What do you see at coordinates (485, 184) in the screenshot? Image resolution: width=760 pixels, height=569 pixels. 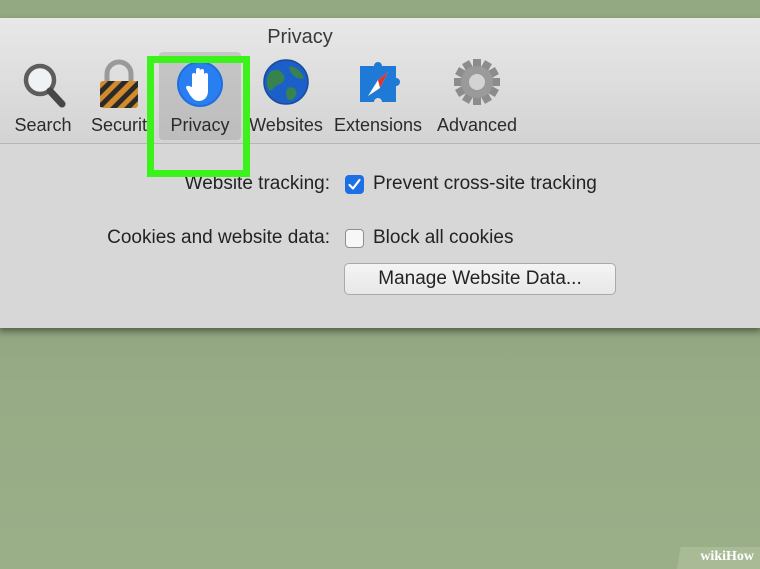 I see `prevent-tracking-label: Prevent cross-site tracking` at bounding box center [485, 184].